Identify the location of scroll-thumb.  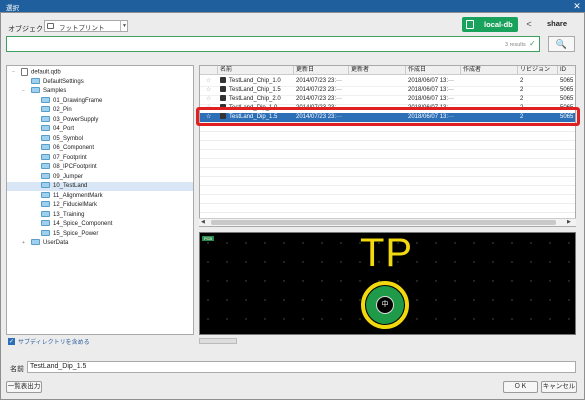
(383, 222).